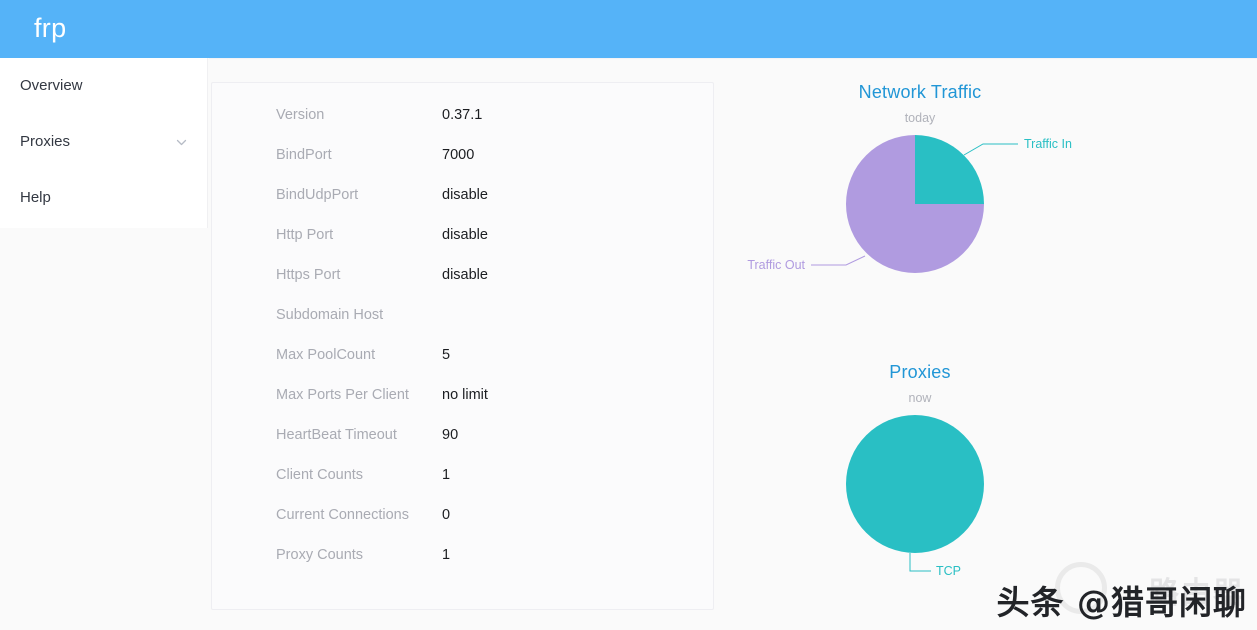  What do you see at coordinates (776, 265) in the screenshot?
I see `pie-label-traffic-out: Traffic Out` at bounding box center [776, 265].